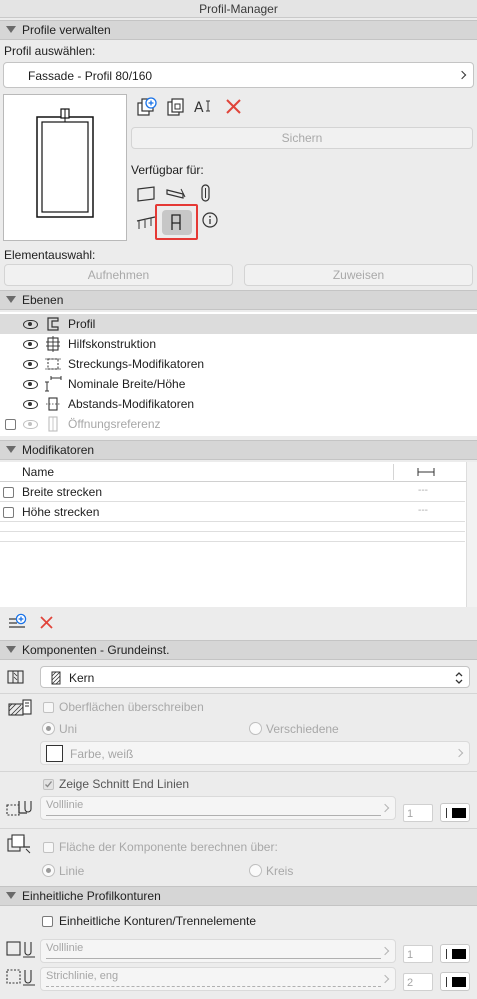  I want to click on section-header-modifiers: Modifikatoren, so click(238, 450).